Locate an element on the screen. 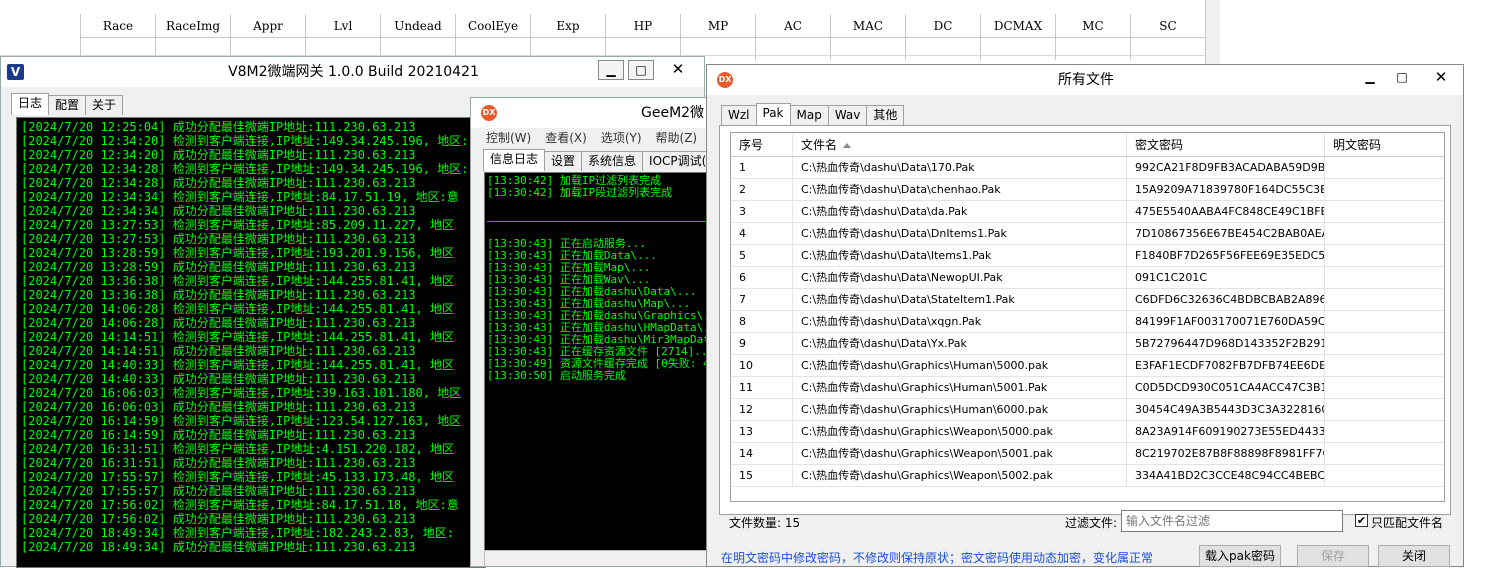 The height and width of the screenshot is (568, 1497). col-header-cipher: 密文密码 is located at coordinates (1226, 144).